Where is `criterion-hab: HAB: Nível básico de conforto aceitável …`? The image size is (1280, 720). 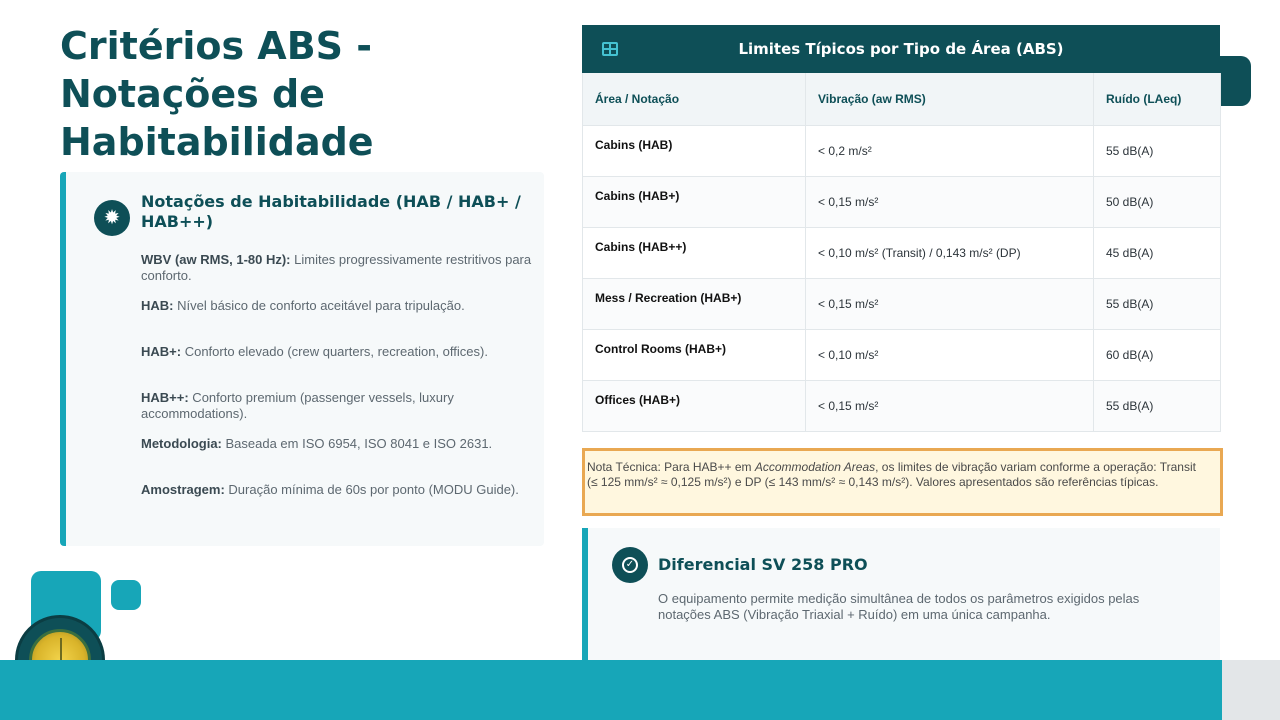 criterion-hab: HAB: Nível básico de conforto aceitável … is located at coordinates (341, 306).